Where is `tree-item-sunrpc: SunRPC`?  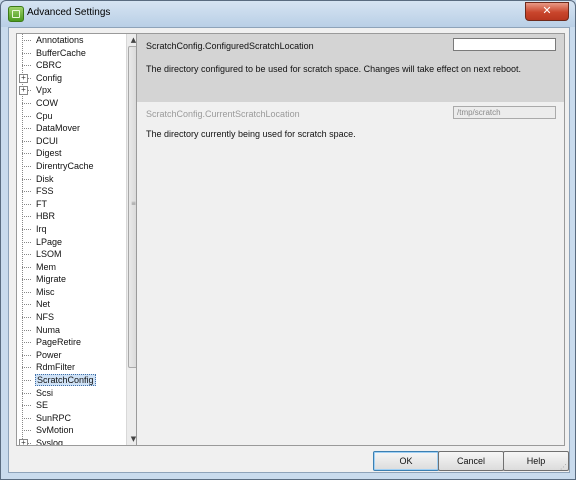
tree-item-sunrpc: SunRPC is located at coordinates (72, 418).